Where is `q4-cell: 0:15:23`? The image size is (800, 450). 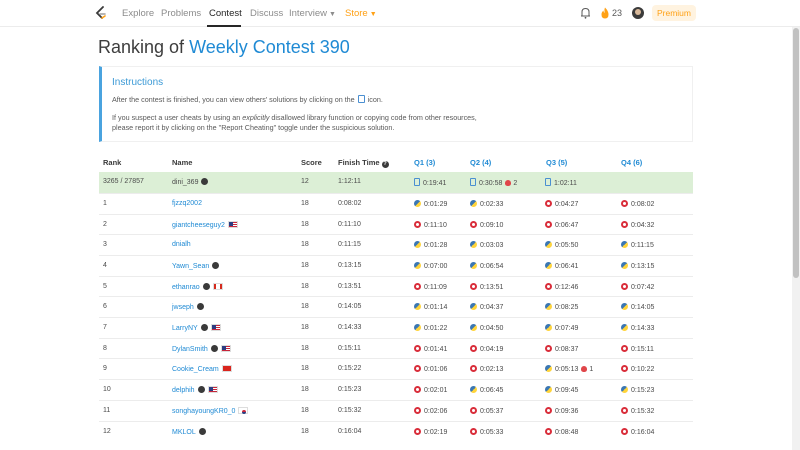 q4-cell: 0:15:23 is located at coordinates (637, 390).